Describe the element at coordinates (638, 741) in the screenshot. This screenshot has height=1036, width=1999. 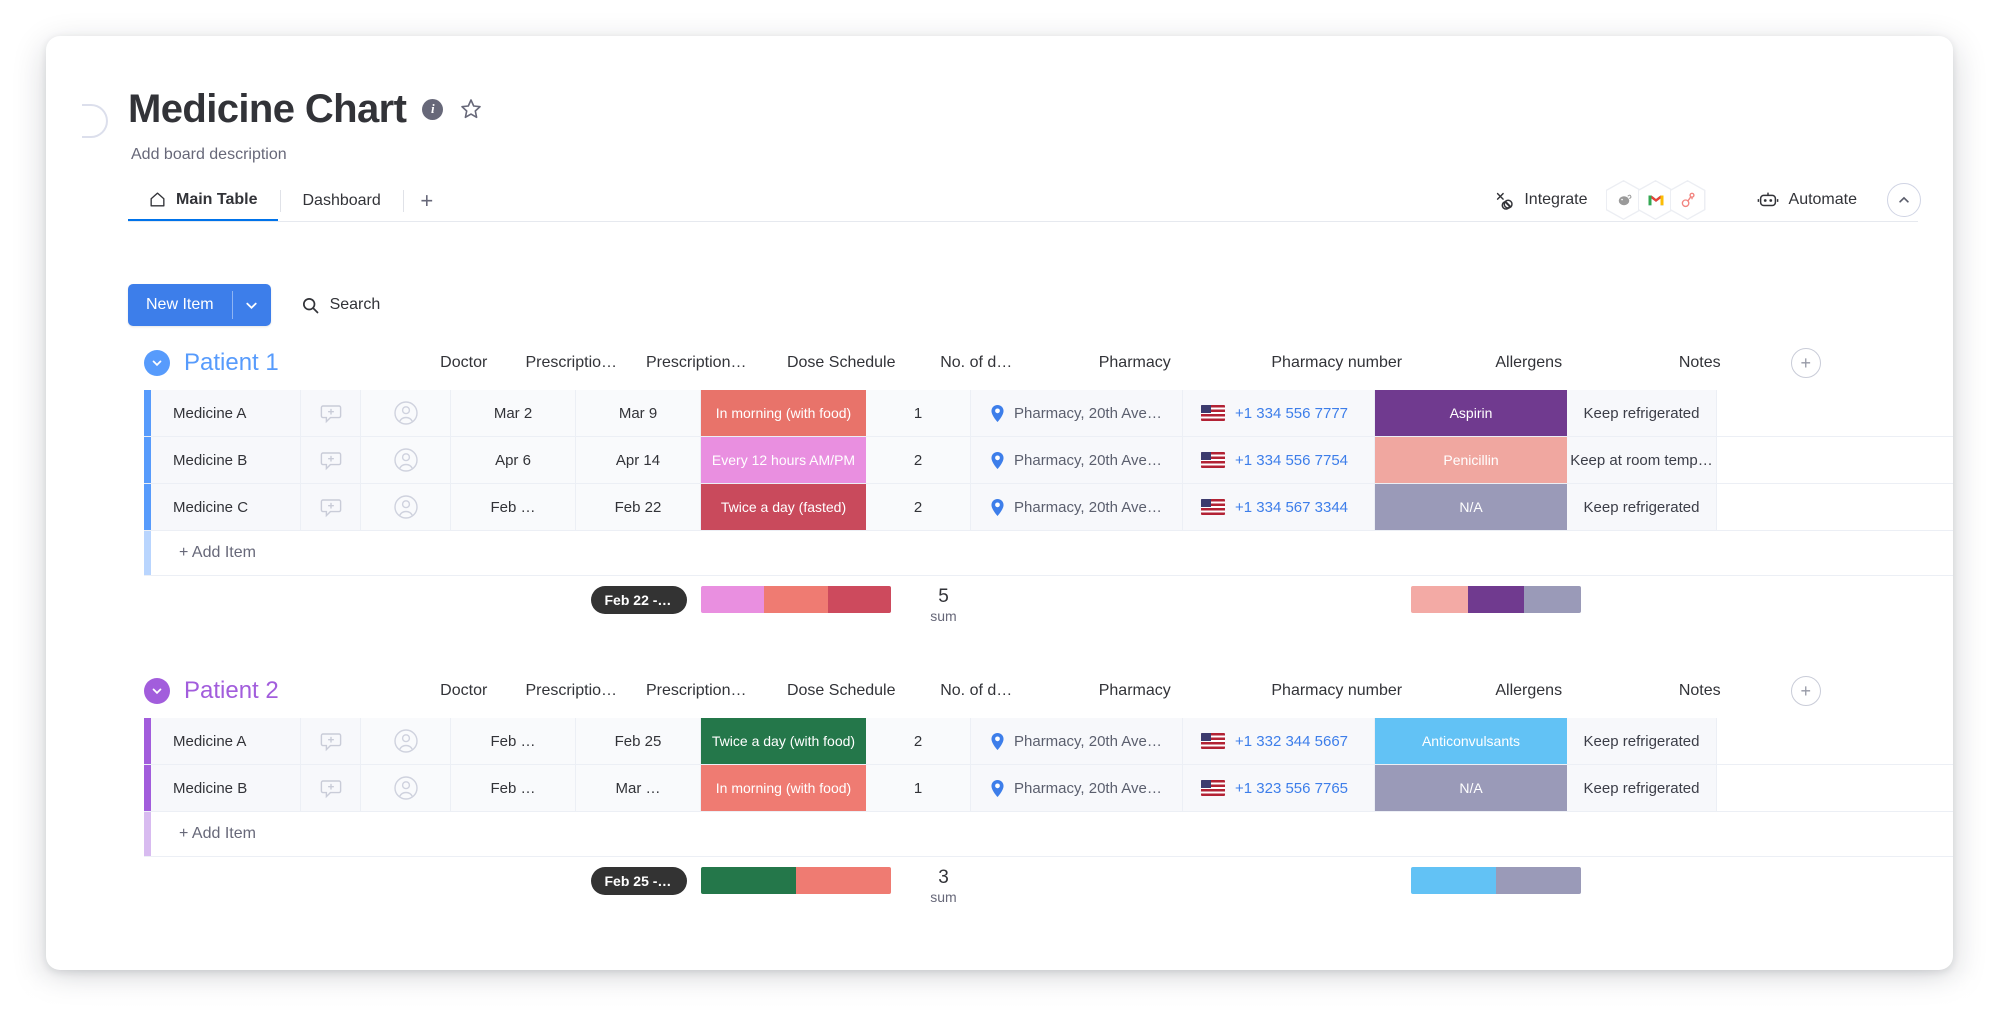
I see `cell-prescription-end: Feb 25` at that location.